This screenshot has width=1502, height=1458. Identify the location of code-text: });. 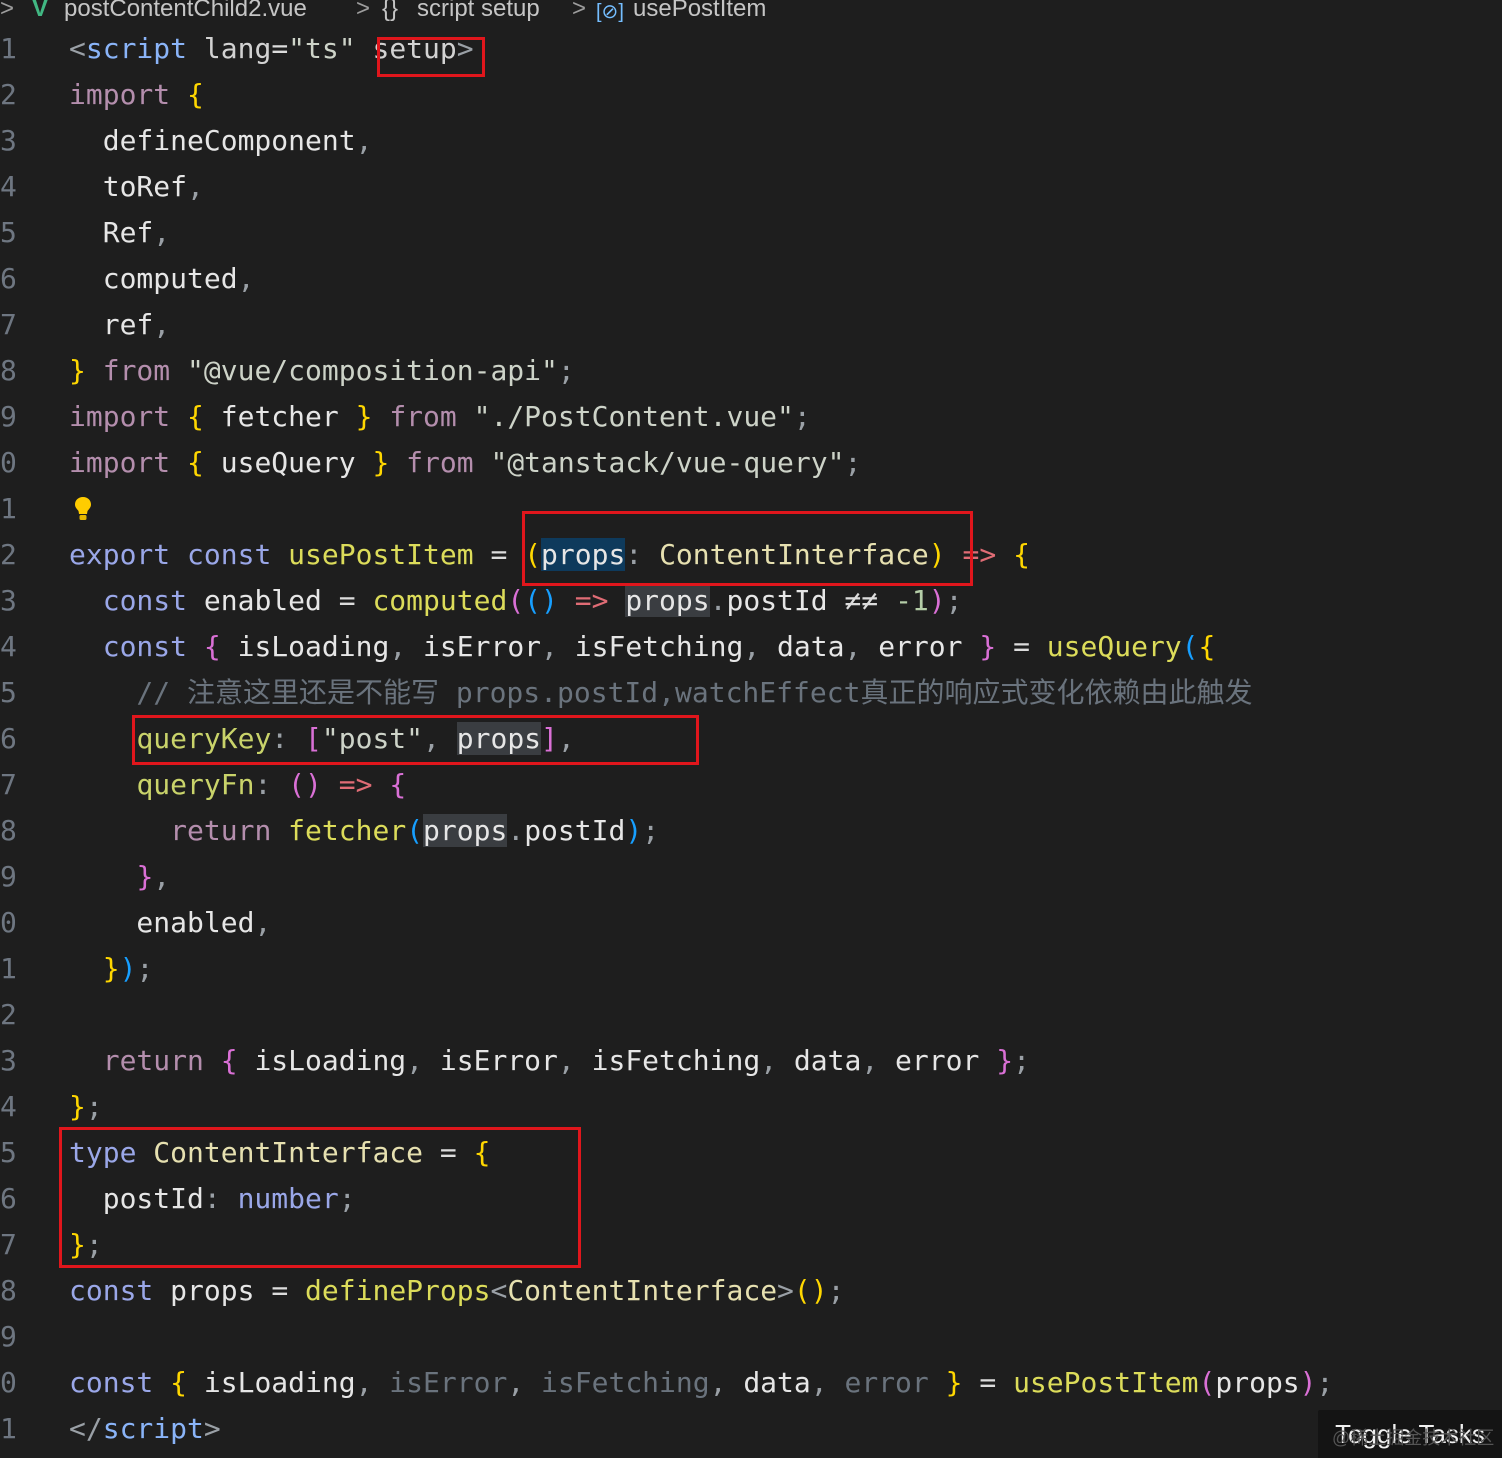
(111, 969).